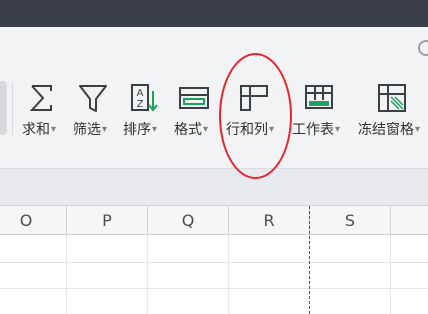 The width and height of the screenshot is (428, 314). Describe the element at coordinates (214, 48) in the screenshot. I see `tab-bar` at that location.